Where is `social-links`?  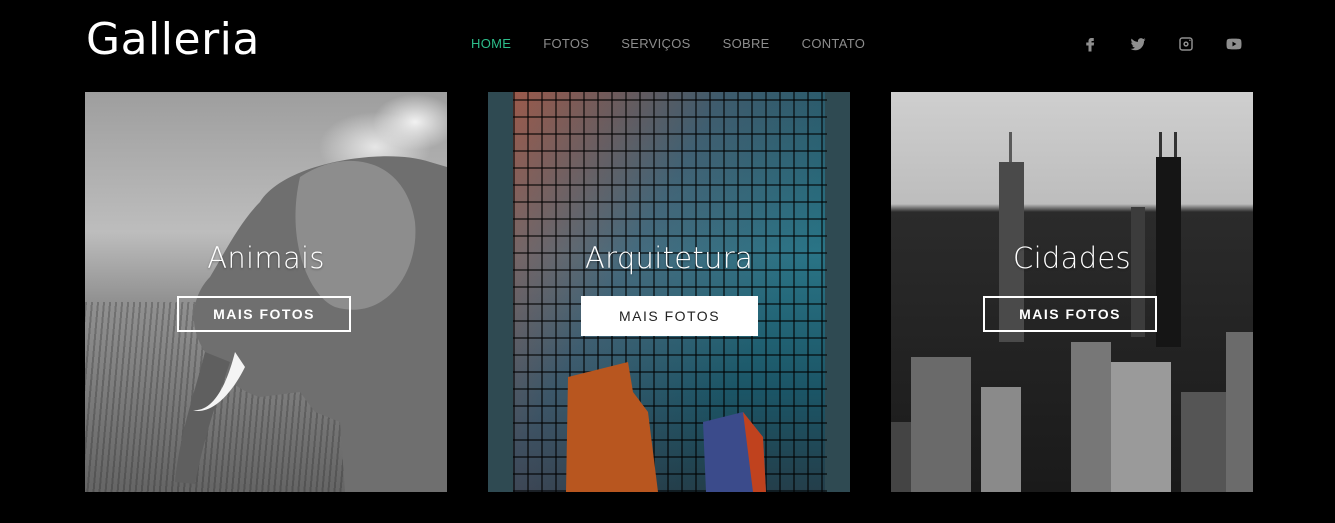
social-links is located at coordinates (1162, 44).